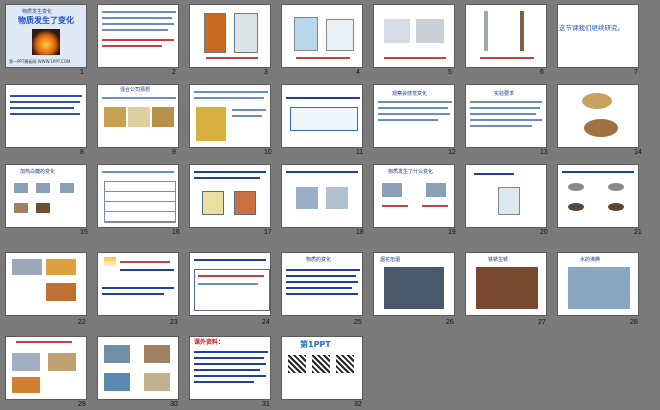 This screenshot has height=410, width=660. Describe the element at coordinates (40, 61) in the screenshot. I see `slide-1-subtitle: 第一PPT模板网-WWW.1PPT.COM` at that location.